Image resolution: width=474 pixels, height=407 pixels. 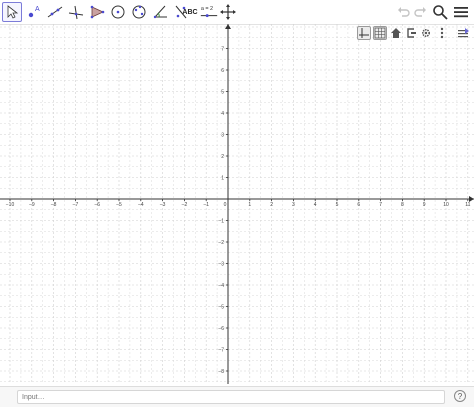 I want to click on grid-toggle, so click(x=380, y=33).